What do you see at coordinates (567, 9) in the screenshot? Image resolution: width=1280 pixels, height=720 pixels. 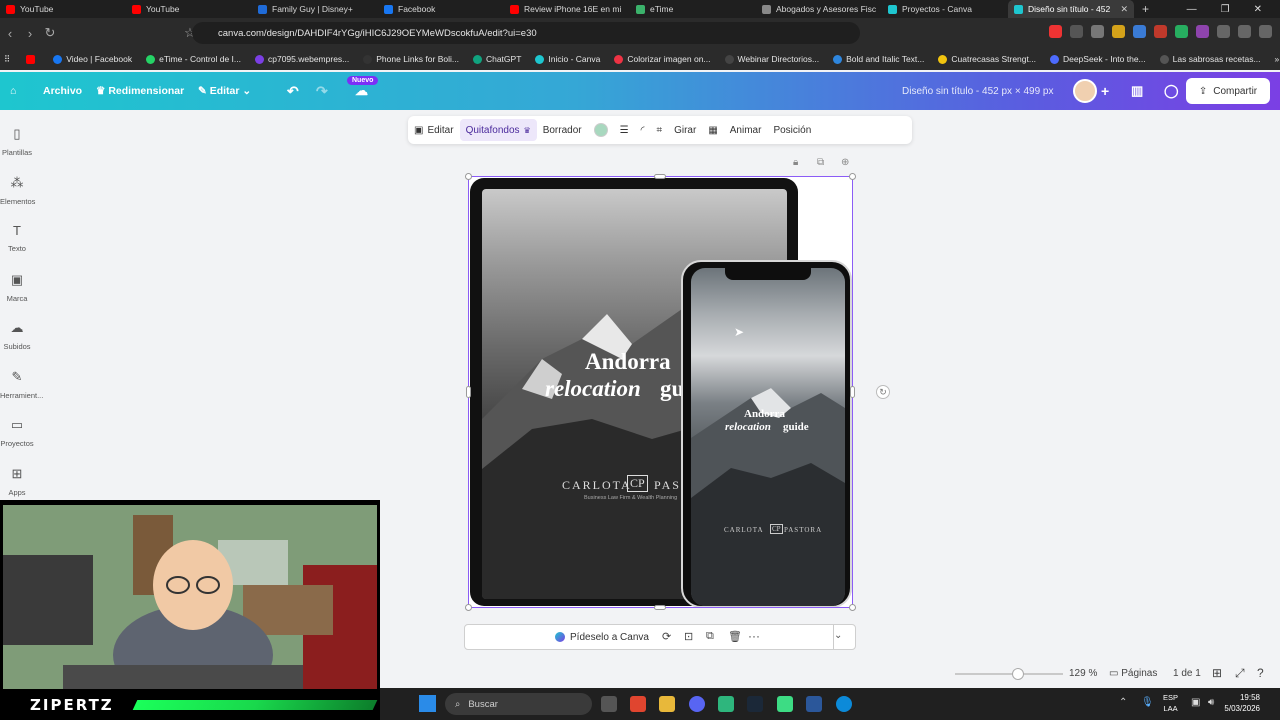 I see `browser-tab: Review iPhone 16E en mi` at bounding box center [567, 9].